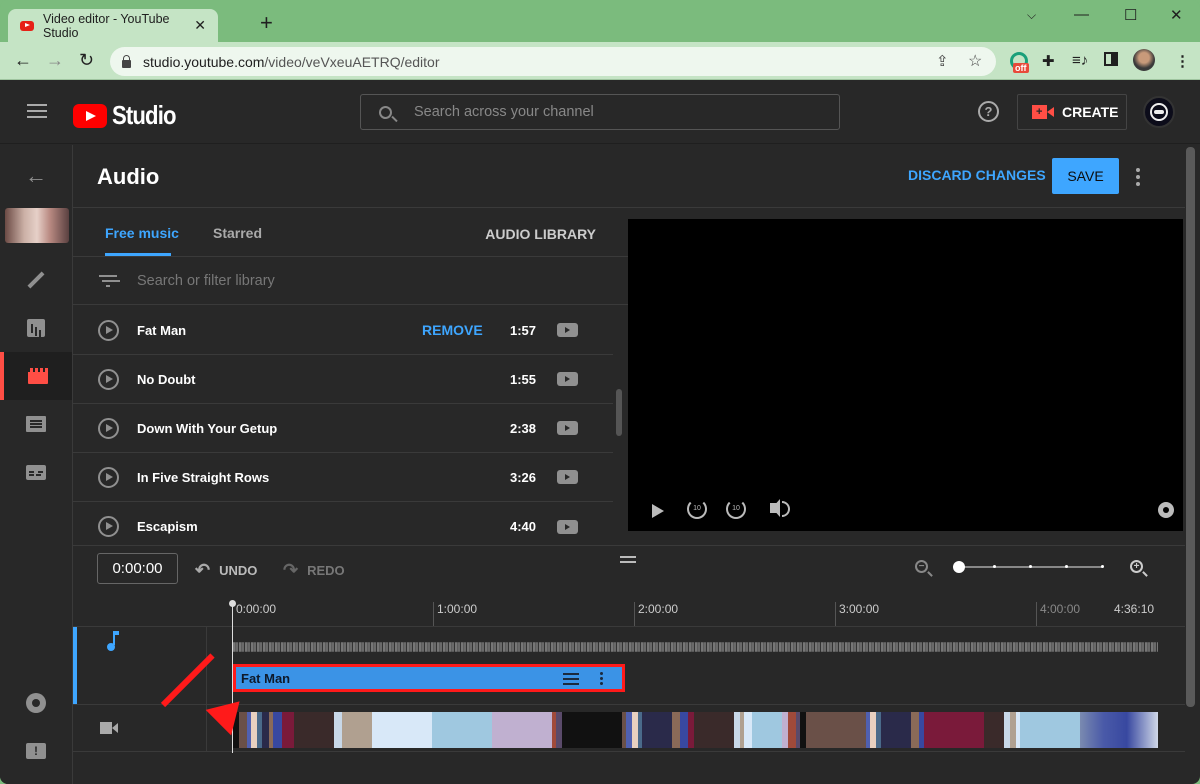  What do you see at coordinates (695, 647) in the screenshot?
I see `original-audio-waveform` at bounding box center [695, 647].